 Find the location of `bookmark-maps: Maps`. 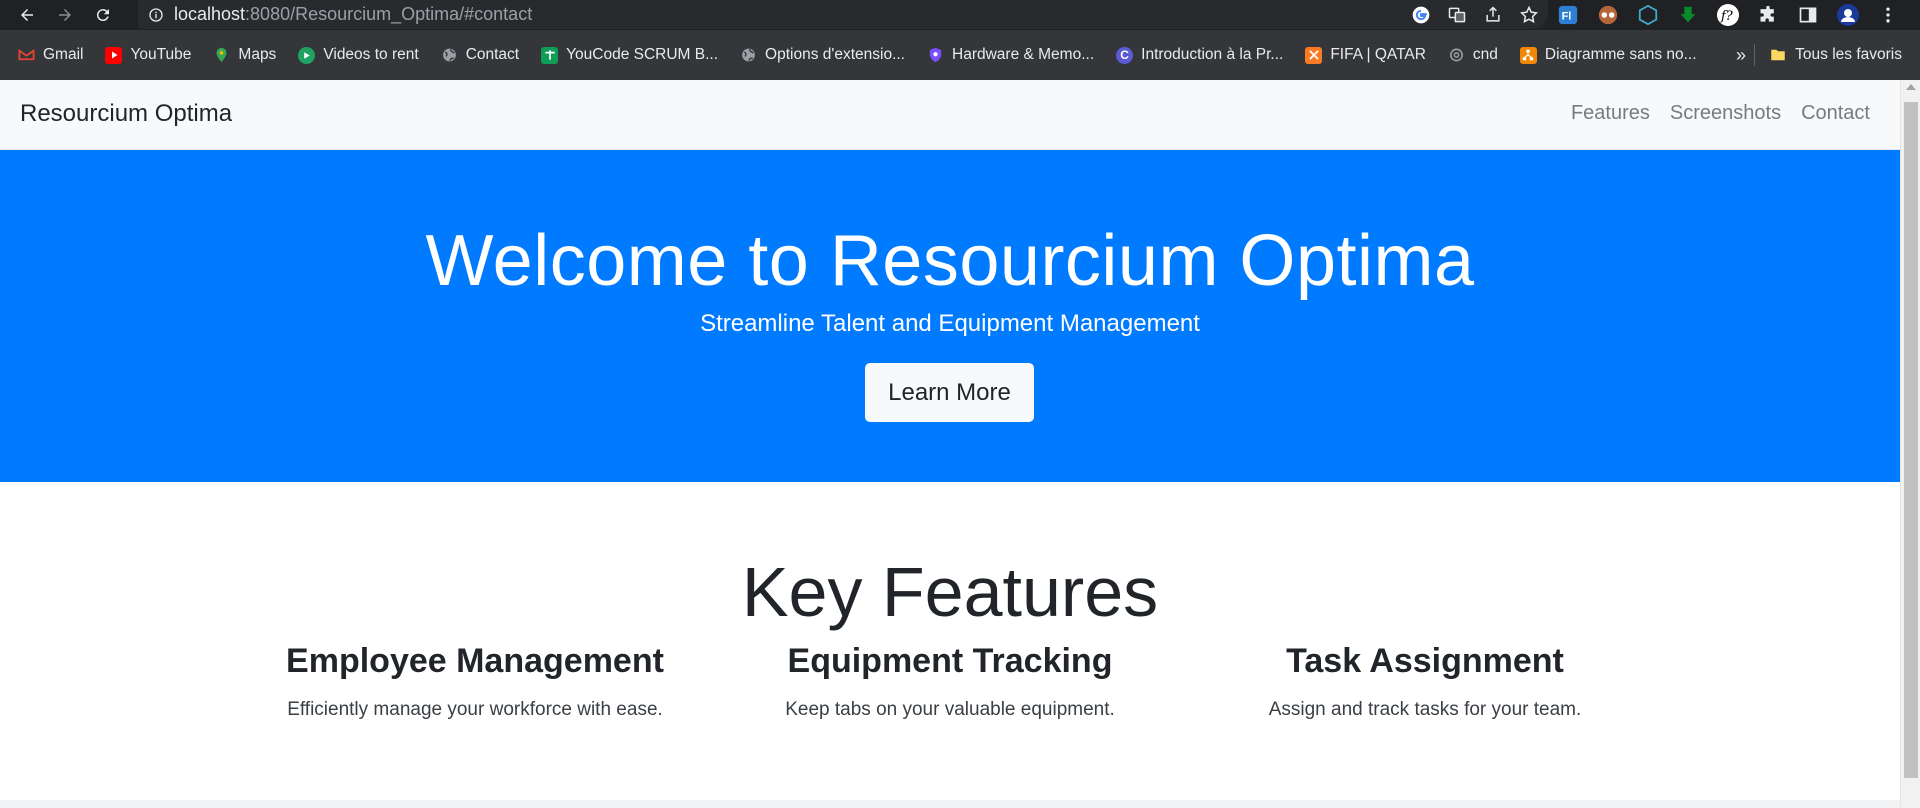

bookmark-maps: Maps is located at coordinates (244, 55).